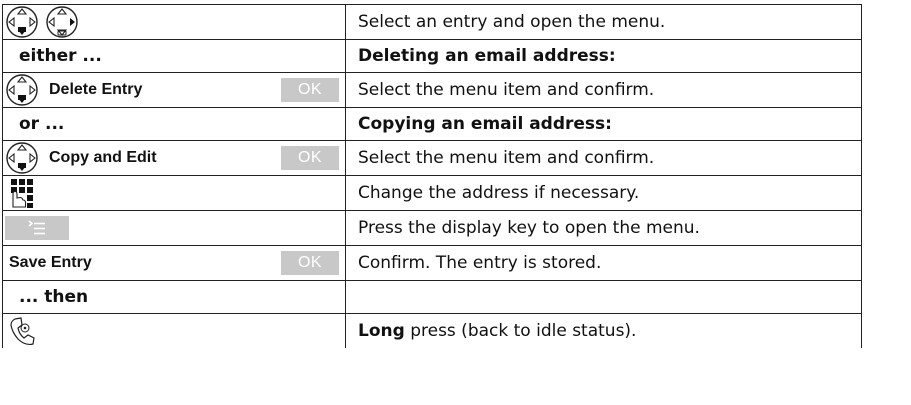 This screenshot has width=911, height=405. I want to click on menu-item-label: Copy and Edit, so click(103, 157).